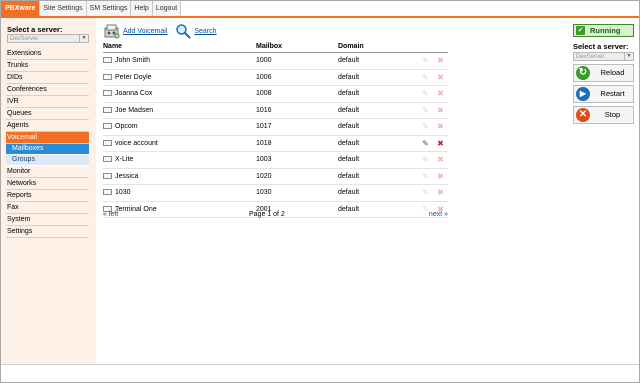 This screenshot has height=383, width=640. Describe the element at coordinates (275, 61) in the screenshot. I see `table-row: John Smith 1000 default ✎ ✖` at that location.